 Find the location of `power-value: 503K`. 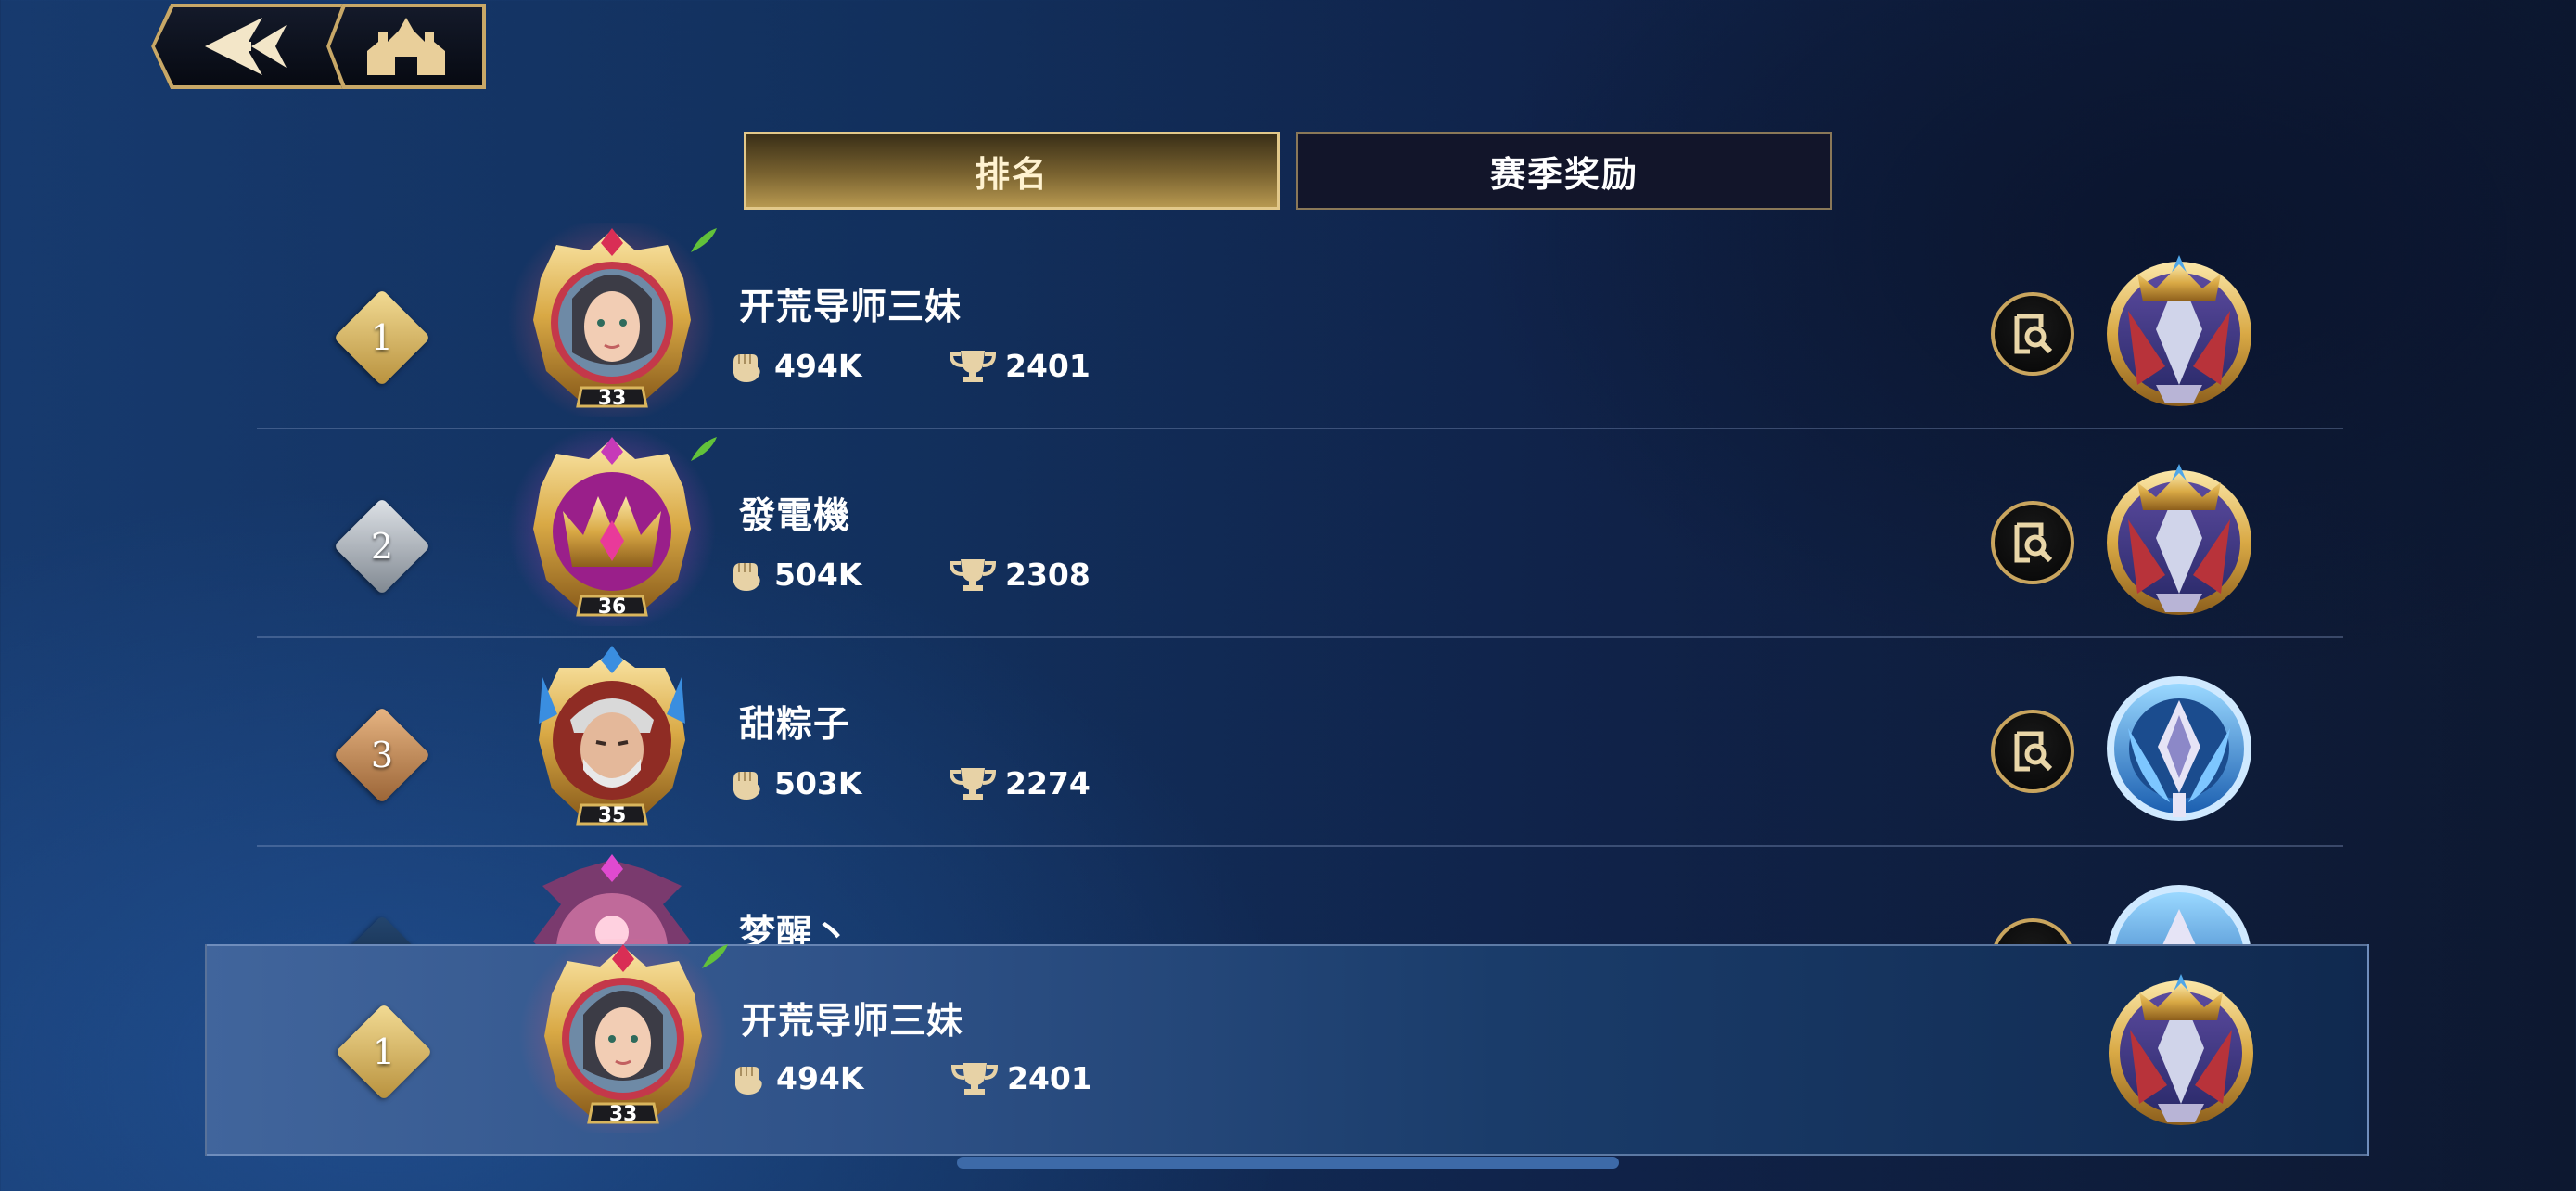

power-value: 503K is located at coordinates (818, 782).